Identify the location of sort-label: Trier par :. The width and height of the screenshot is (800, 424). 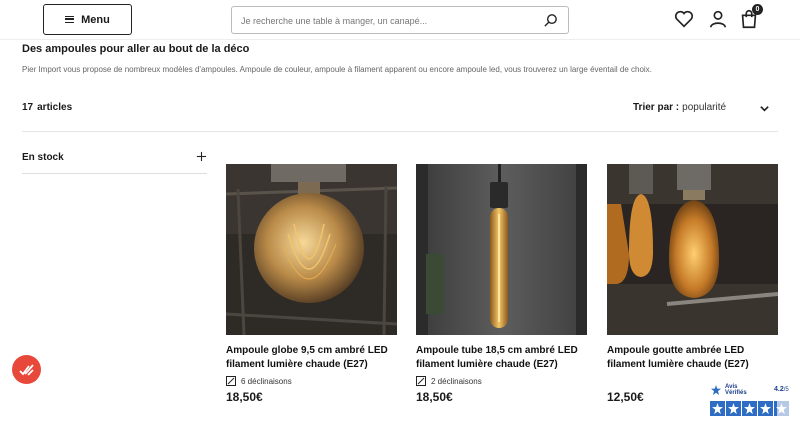
(656, 107).